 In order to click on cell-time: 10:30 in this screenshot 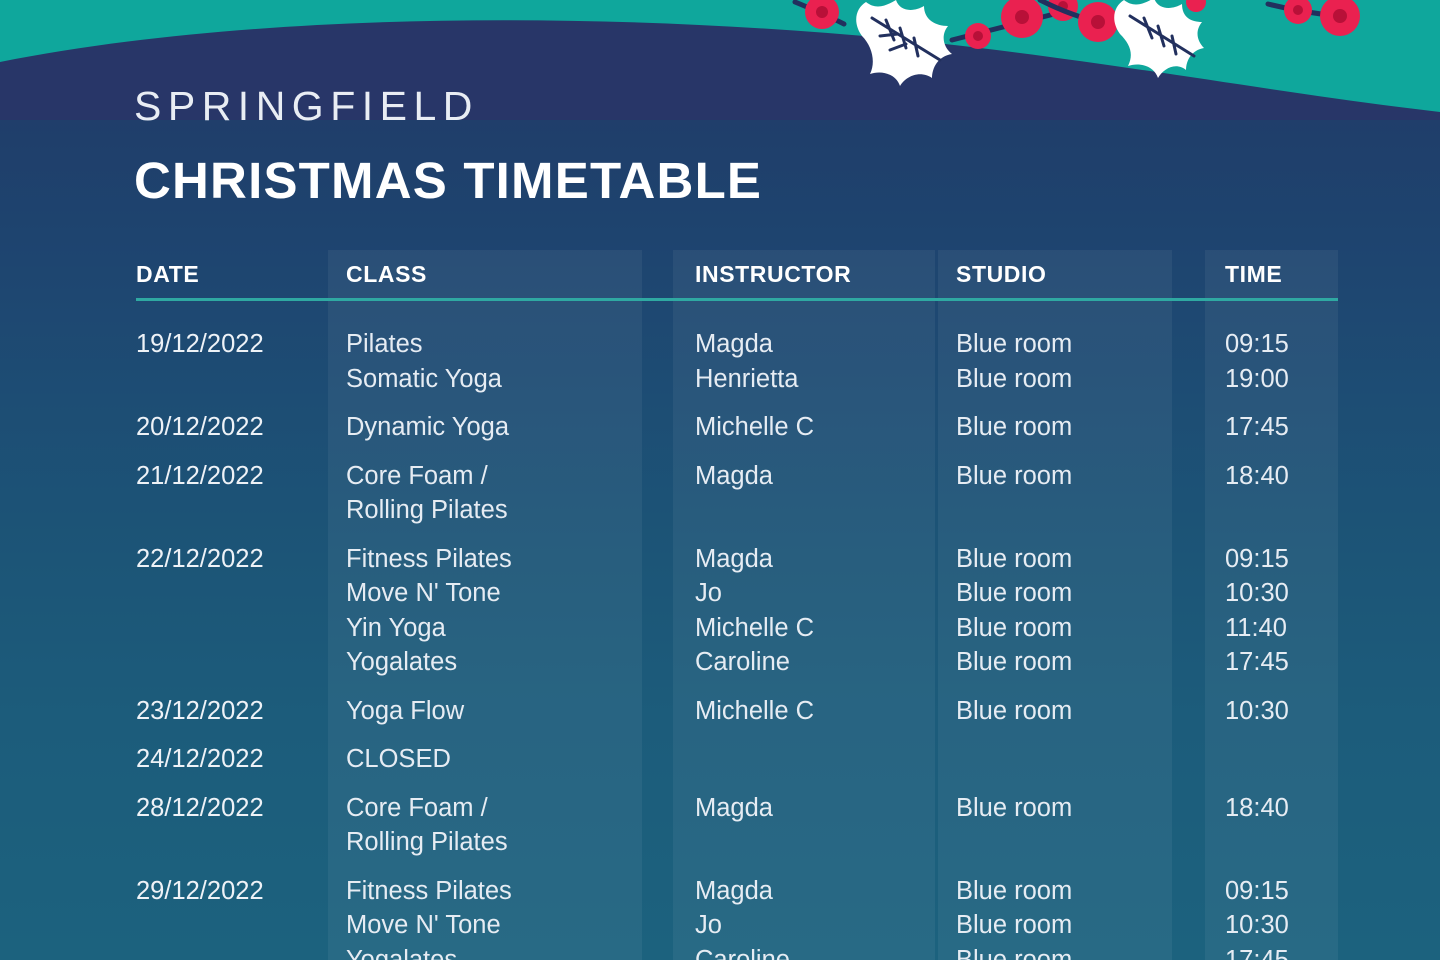, I will do `click(1271, 711)`.